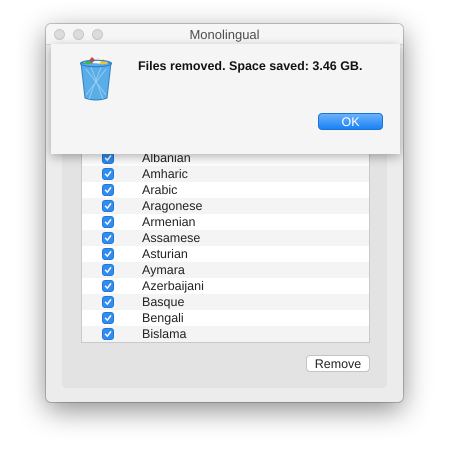 This screenshot has height=468, width=450. What do you see at coordinates (163, 270) in the screenshot?
I see `language-name: Aymara` at bounding box center [163, 270].